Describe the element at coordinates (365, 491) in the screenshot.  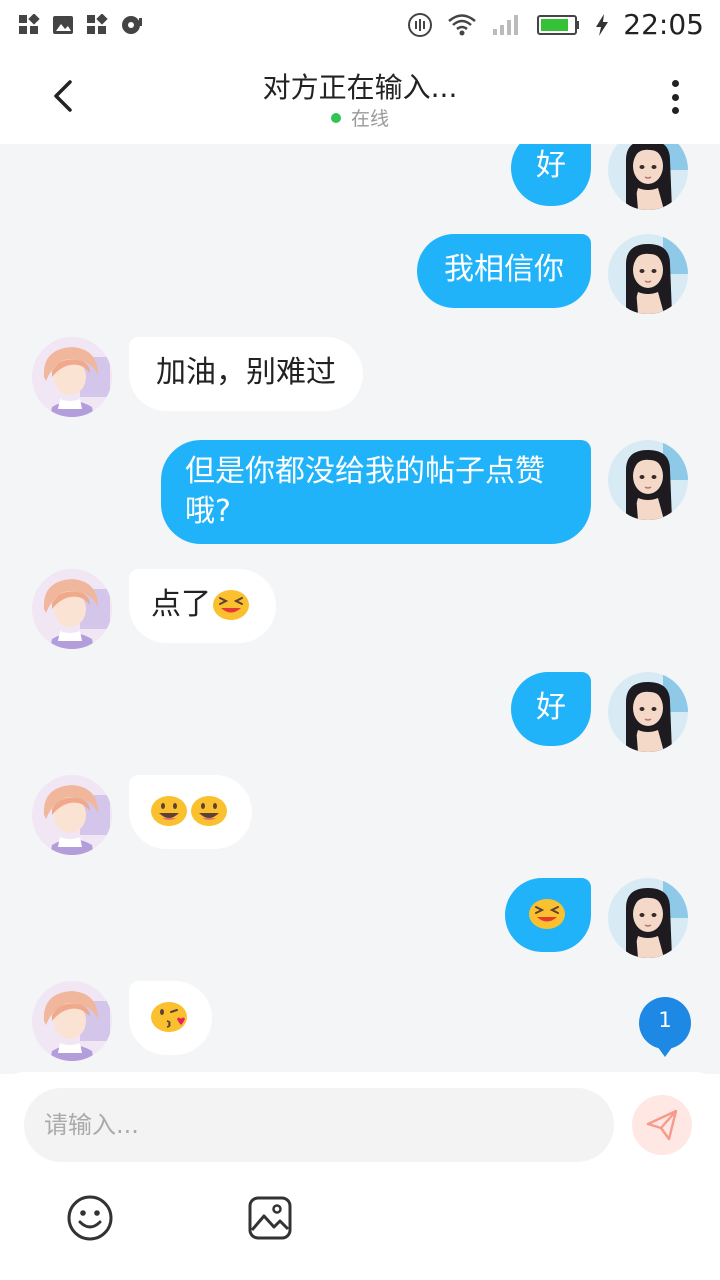
I see `message-text: 但是你都没给我的帖子点赞哦?` at that location.